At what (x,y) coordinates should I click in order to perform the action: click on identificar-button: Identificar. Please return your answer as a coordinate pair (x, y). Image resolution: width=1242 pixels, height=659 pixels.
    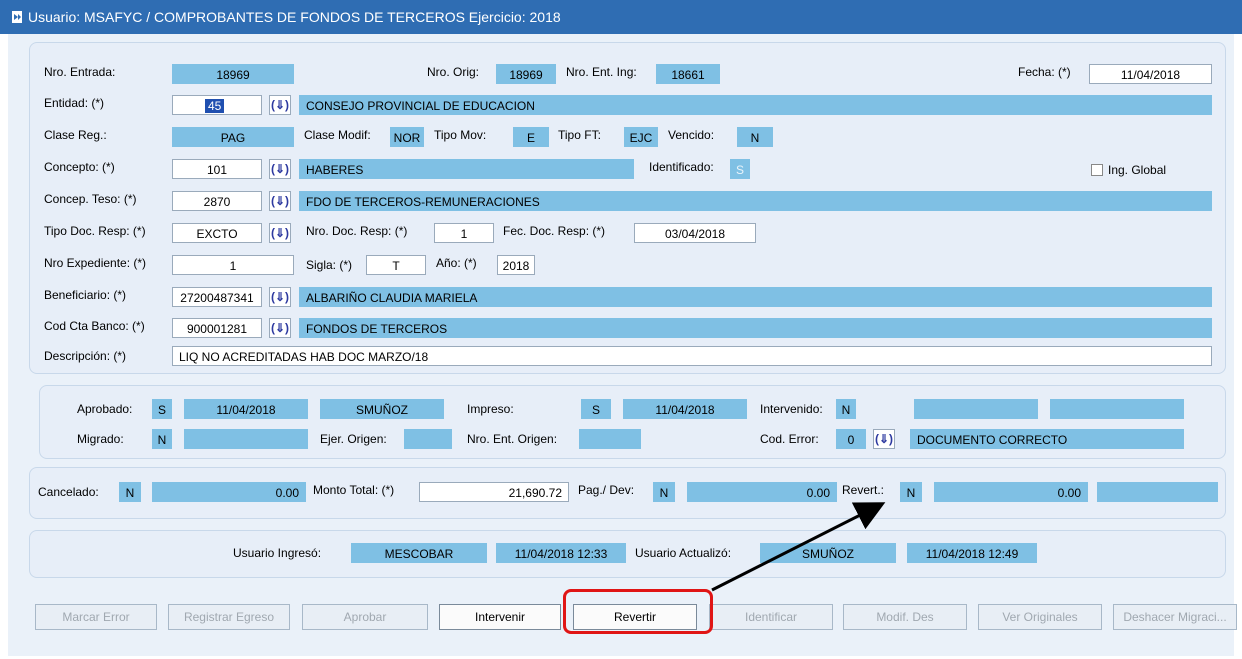
    Looking at the image, I should click on (771, 617).